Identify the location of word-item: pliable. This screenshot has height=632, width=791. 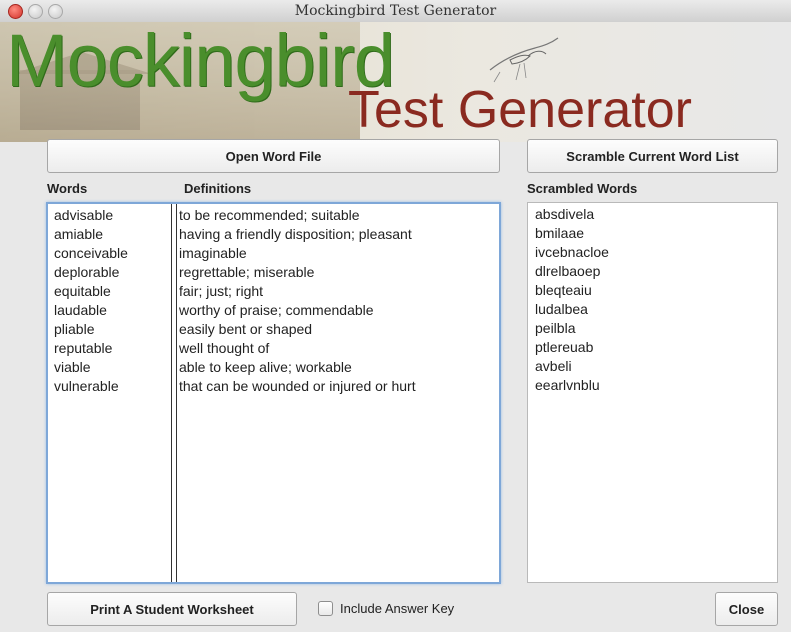
(74, 329).